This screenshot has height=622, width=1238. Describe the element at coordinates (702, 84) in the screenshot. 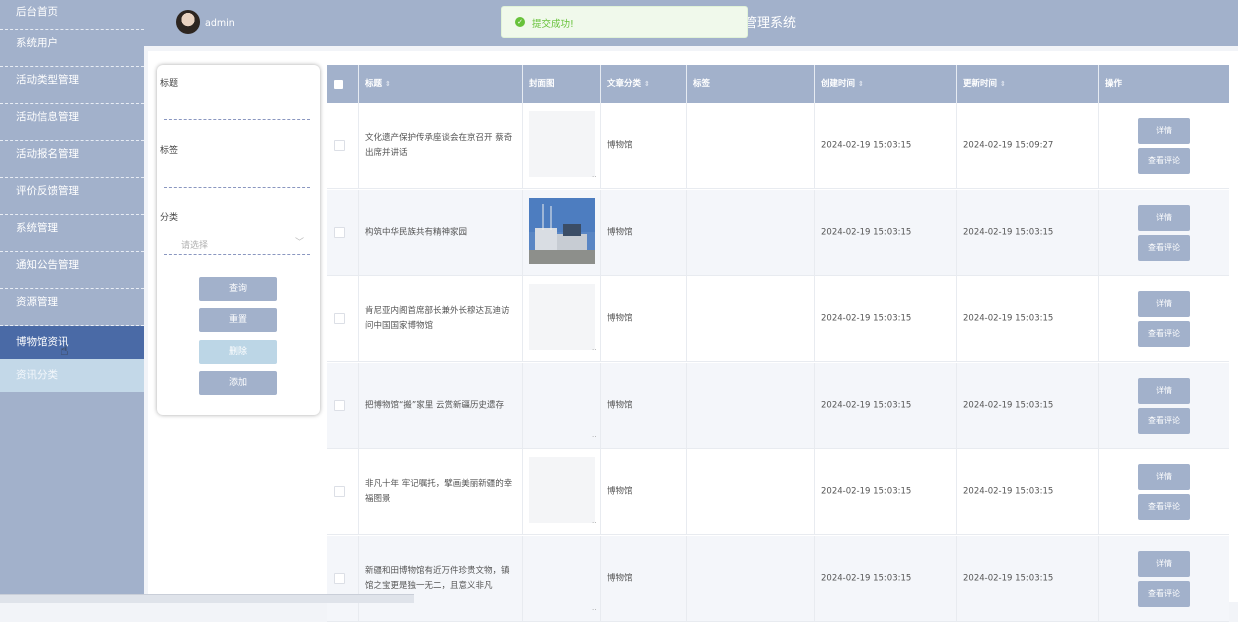

I see `tags-column-label: 标签` at that location.